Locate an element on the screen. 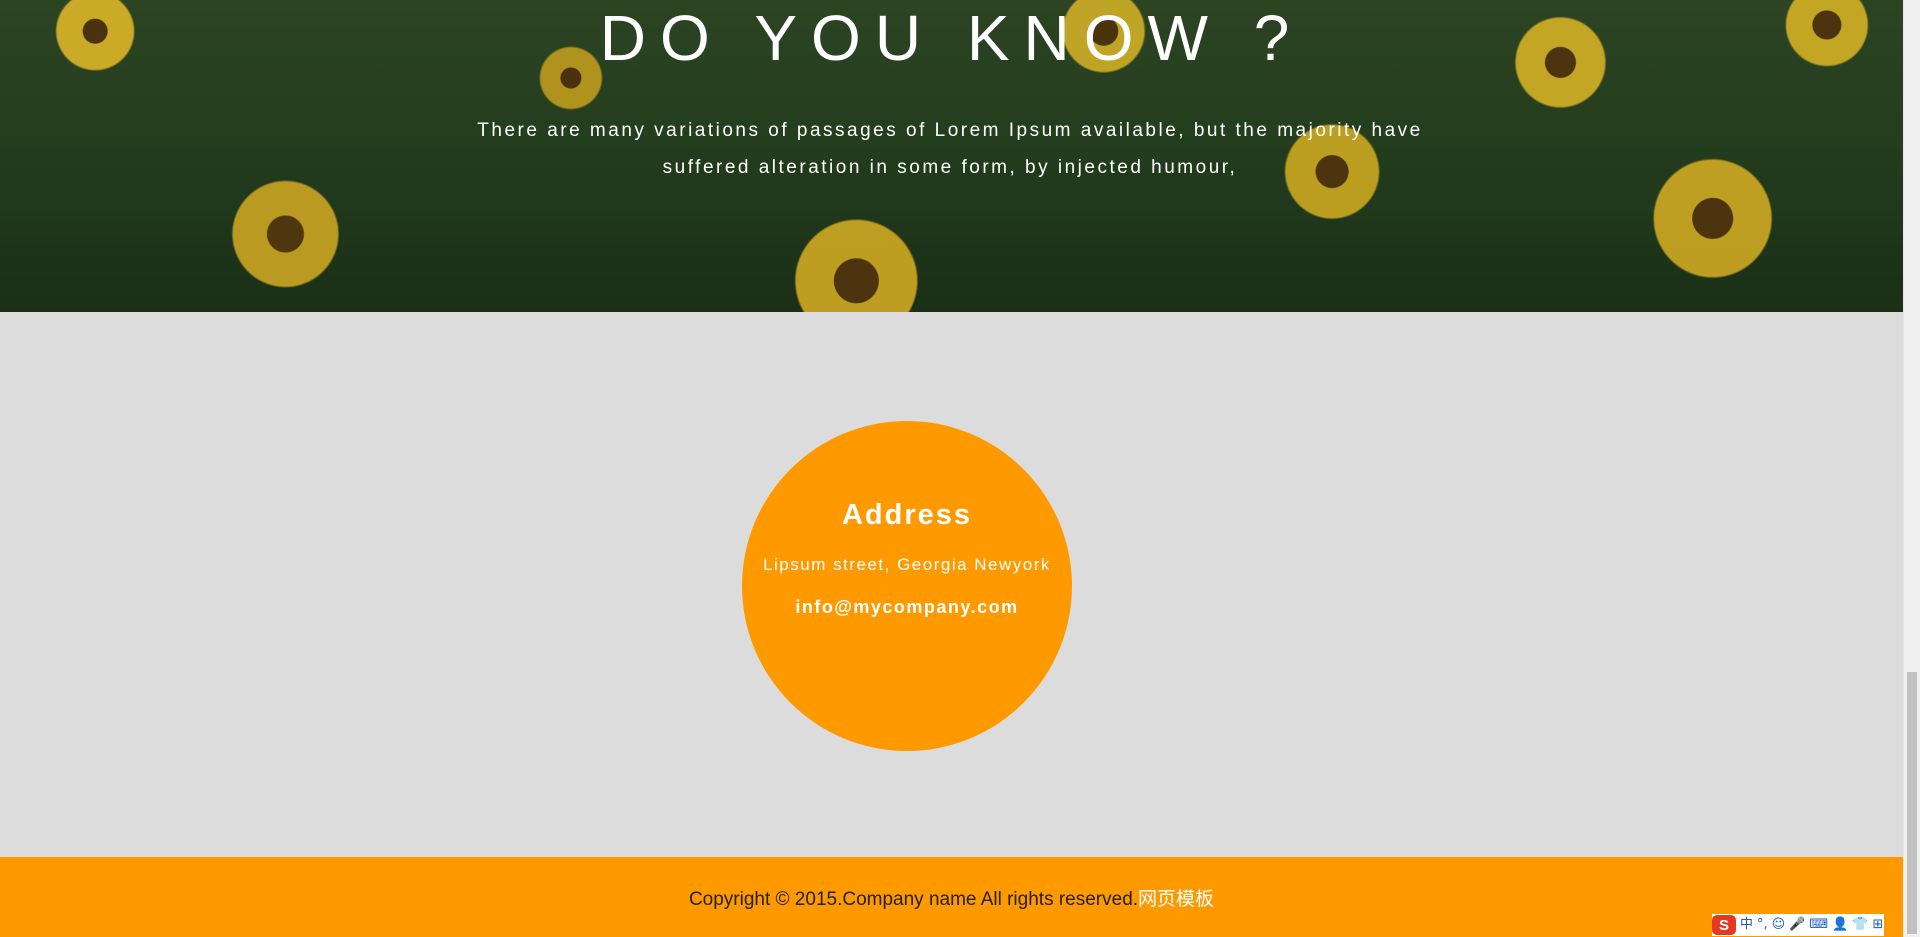  ime-logo-icon: S is located at coordinates (1724, 925).